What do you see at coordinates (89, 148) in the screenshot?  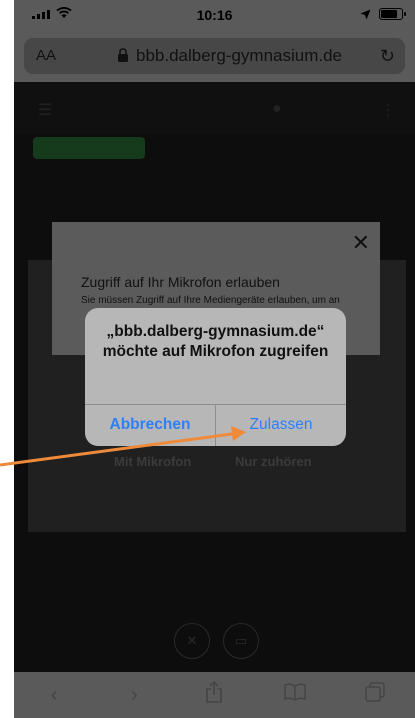 I see `status-chip` at bounding box center [89, 148].